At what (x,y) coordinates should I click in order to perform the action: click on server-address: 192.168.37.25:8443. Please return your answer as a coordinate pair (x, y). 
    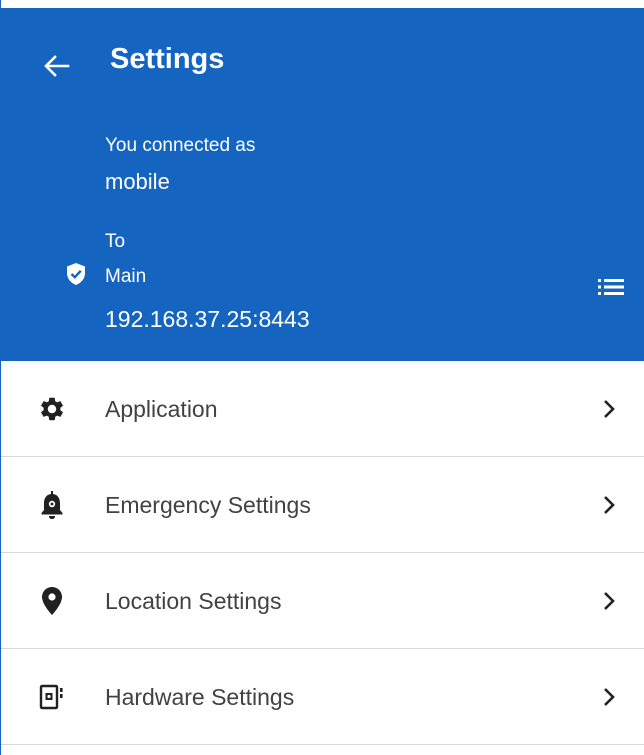
    Looking at the image, I should click on (207, 319).